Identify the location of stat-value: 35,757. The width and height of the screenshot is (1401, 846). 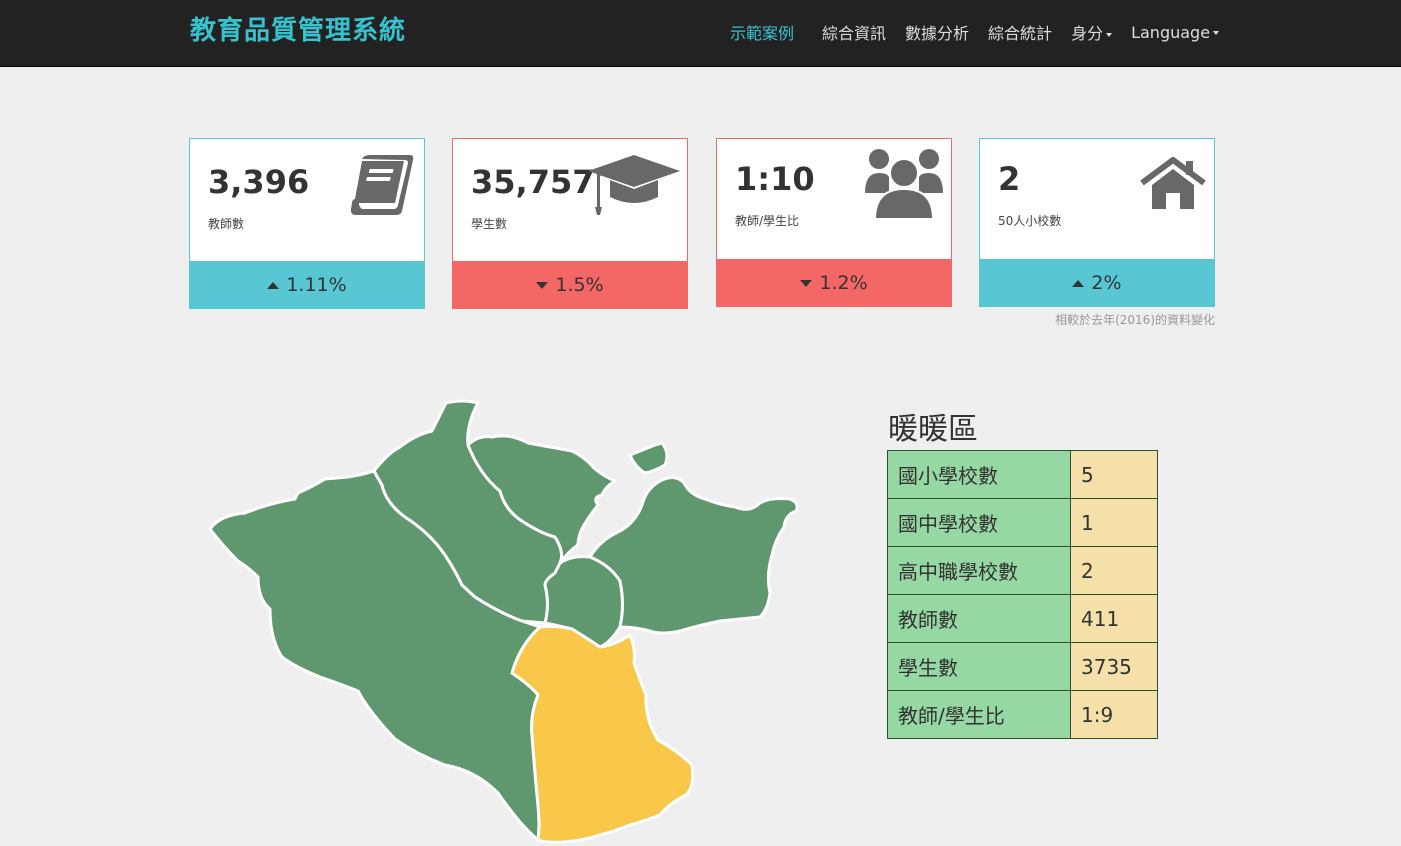
(533, 182).